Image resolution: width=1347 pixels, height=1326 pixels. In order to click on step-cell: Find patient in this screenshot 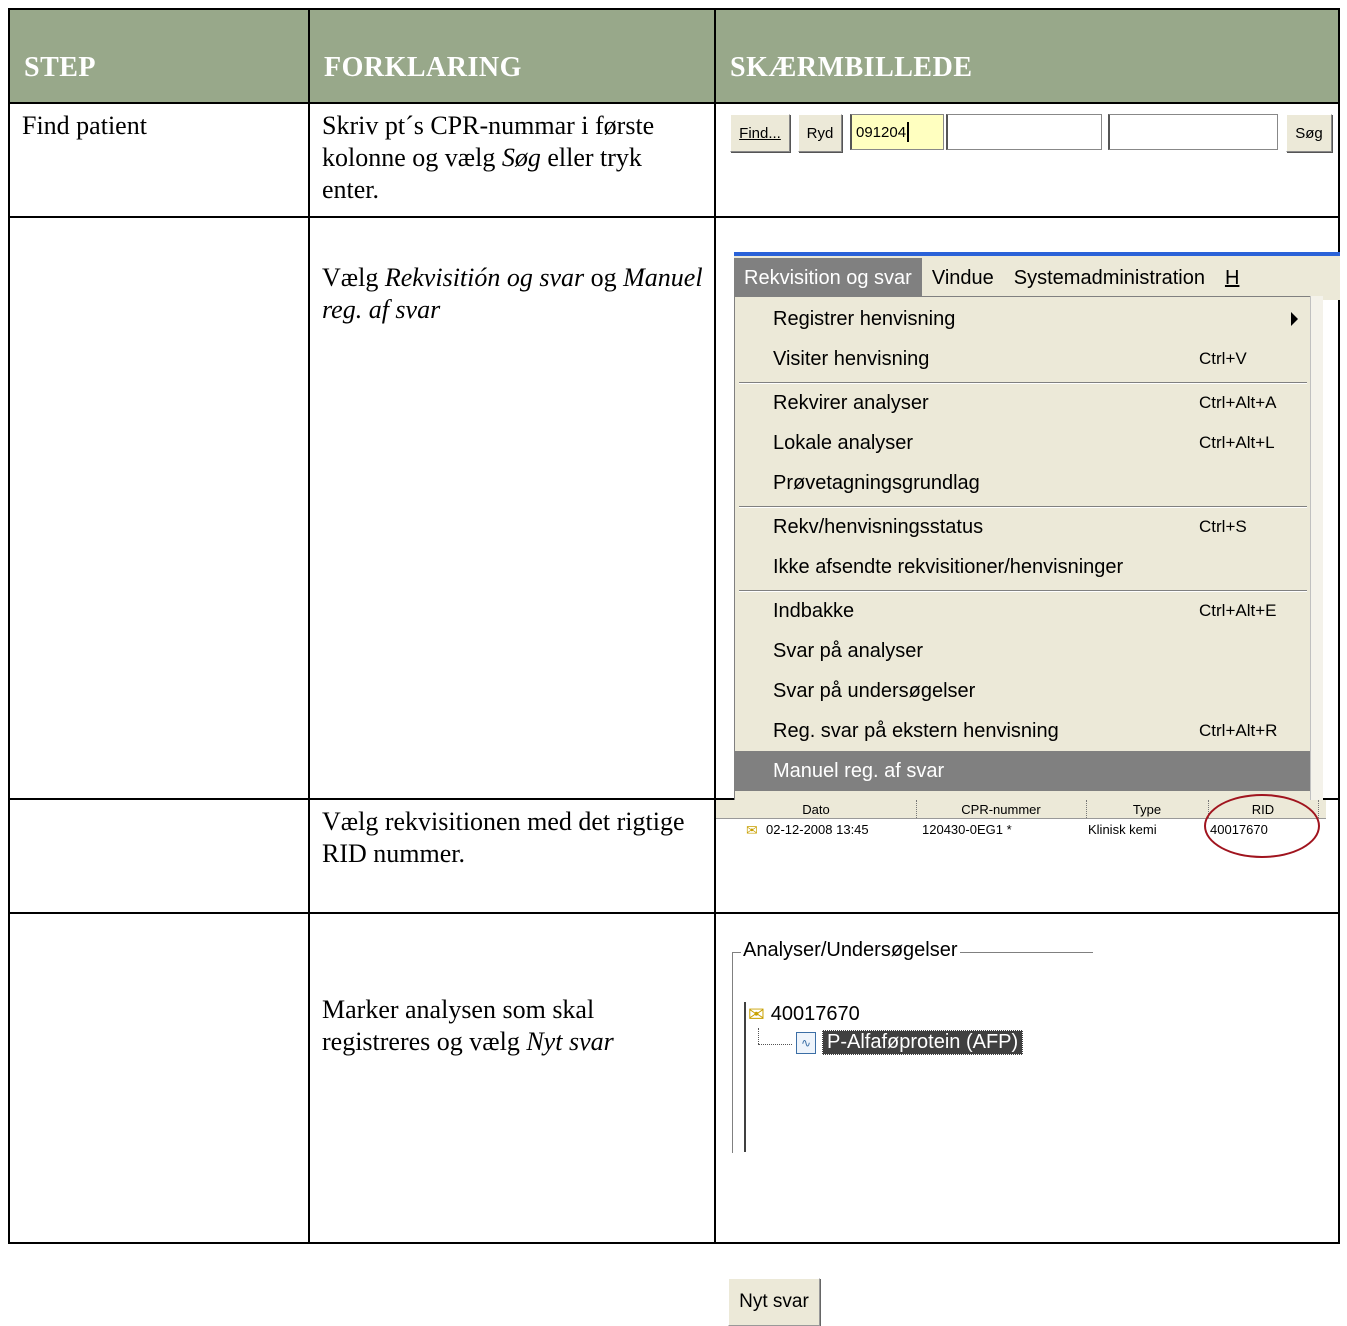, I will do `click(159, 160)`.